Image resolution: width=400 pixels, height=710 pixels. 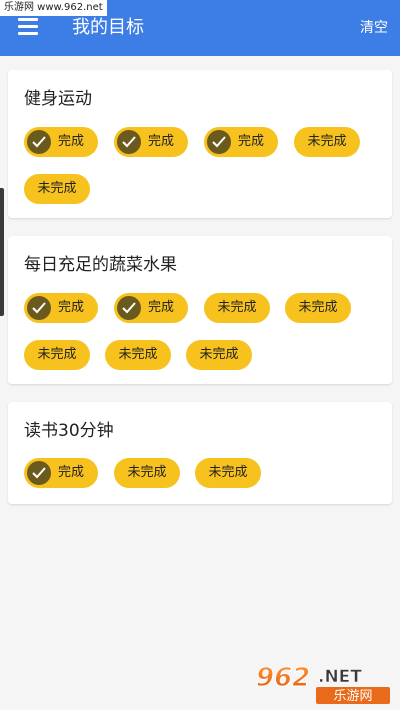 I want to click on menu-icon, so click(x=28, y=26).